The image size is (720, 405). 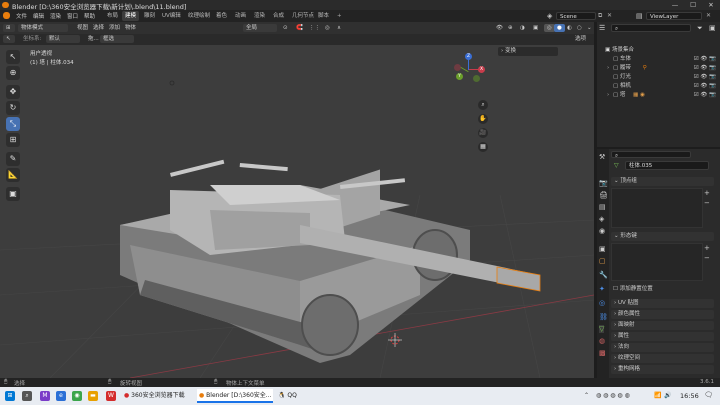 What do you see at coordinates (117, 39) in the screenshot?
I see `select-mode-dropdown: 框选` at bounding box center [117, 39].